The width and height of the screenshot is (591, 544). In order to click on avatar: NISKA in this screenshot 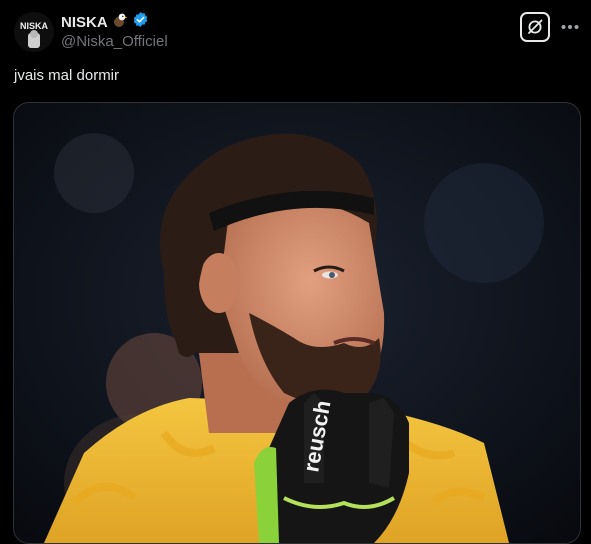, I will do `click(34, 32)`.